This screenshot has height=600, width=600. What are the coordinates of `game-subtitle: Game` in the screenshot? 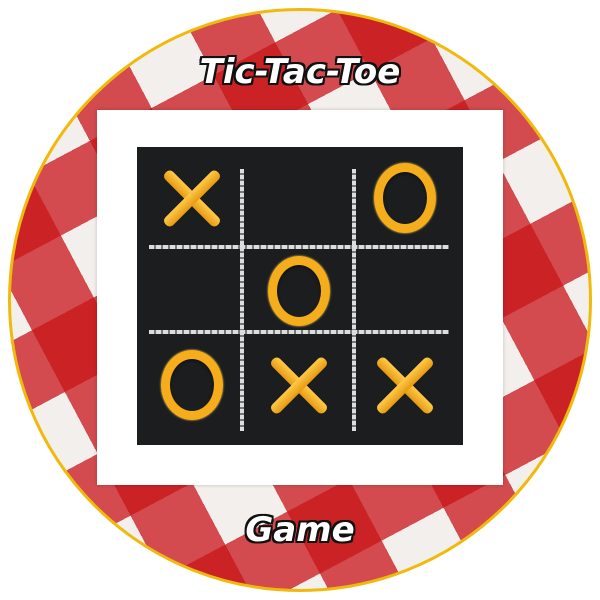 It's located at (300, 530).